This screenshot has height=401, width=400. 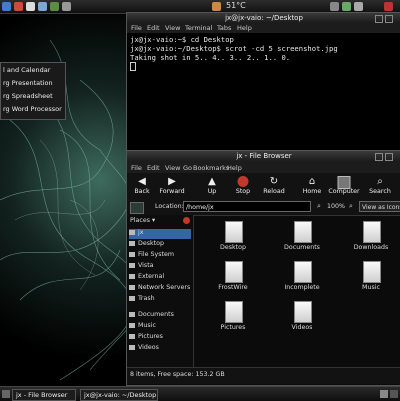 I want to click on file-item-incomplete: Incomplete, so click(x=302, y=281).